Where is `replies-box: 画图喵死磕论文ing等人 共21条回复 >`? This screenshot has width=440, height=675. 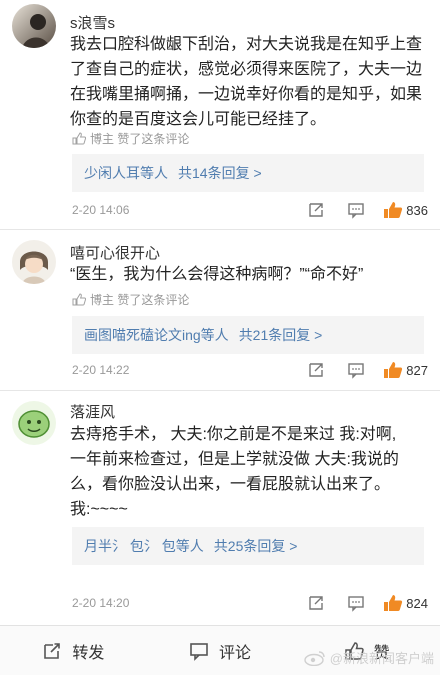
replies-box: 画图喵死磕论文ing等人 共21条回复 > is located at coordinates (248, 335).